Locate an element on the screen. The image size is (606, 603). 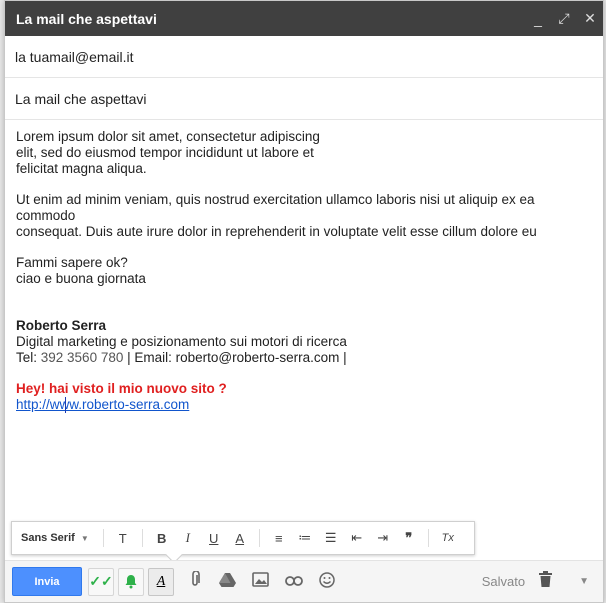
signature-phone: 392 3560 780 is located at coordinates (82, 357).